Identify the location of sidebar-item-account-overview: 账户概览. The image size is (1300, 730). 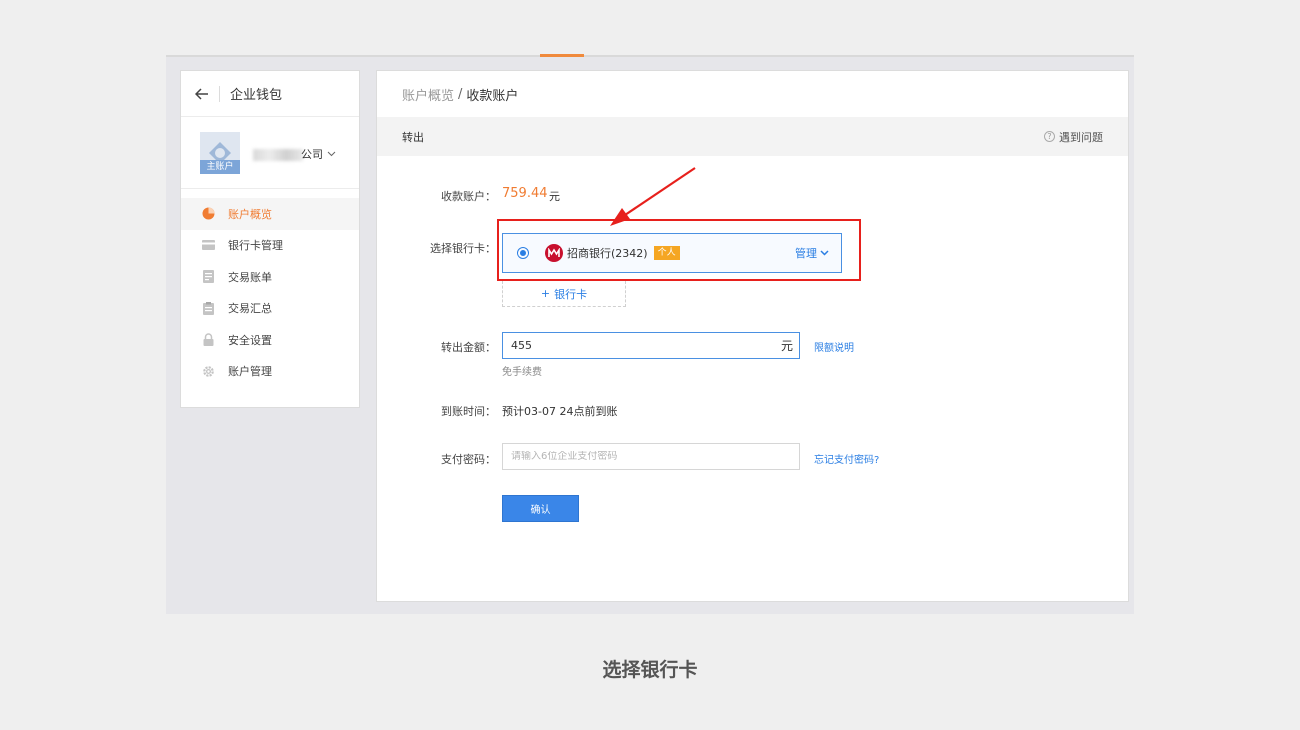
(270, 214).